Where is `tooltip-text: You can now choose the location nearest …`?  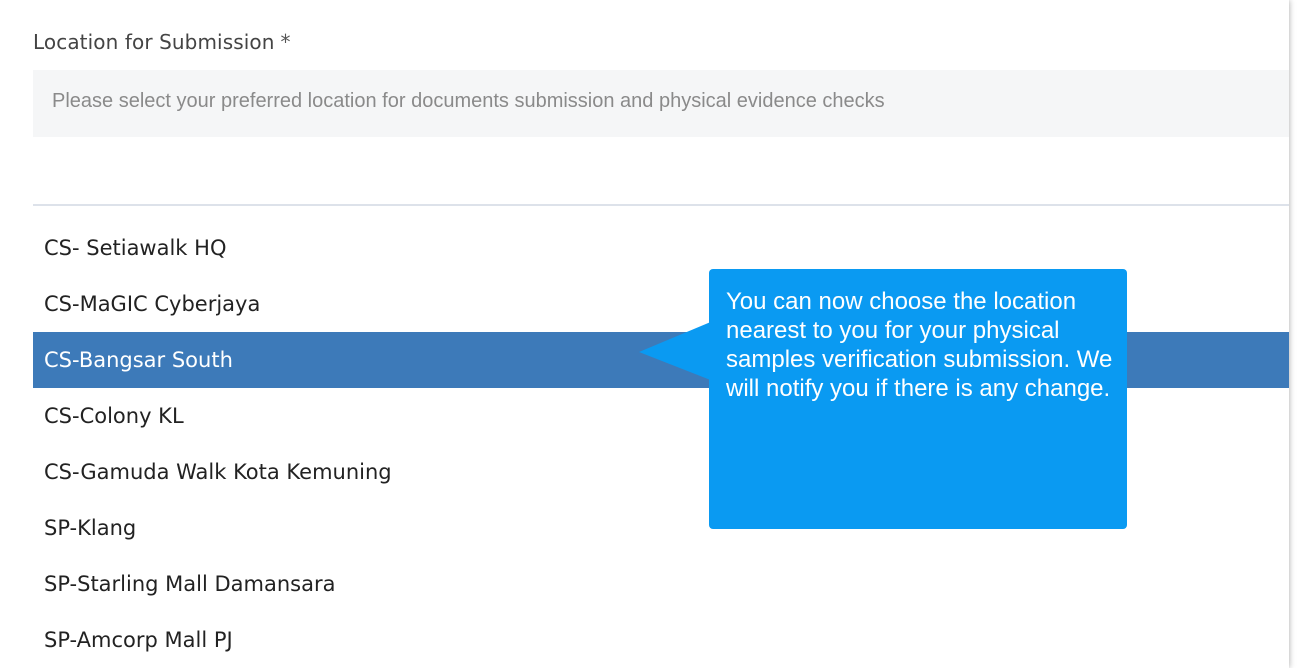
tooltip-text: You can now choose the location nearest … is located at coordinates (919, 345).